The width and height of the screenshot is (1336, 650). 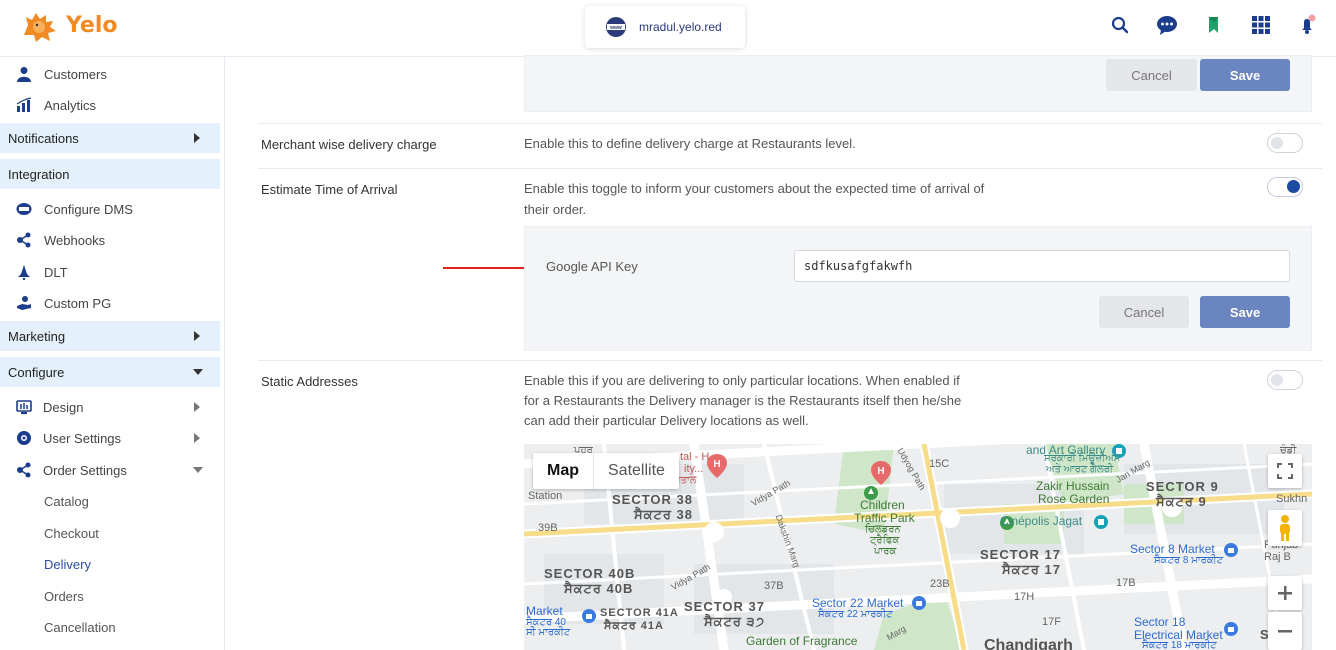 What do you see at coordinates (110, 438) in the screenshot?
I see `sidebar-item-user-settings: User Settings` at bounding box center [110, 438].